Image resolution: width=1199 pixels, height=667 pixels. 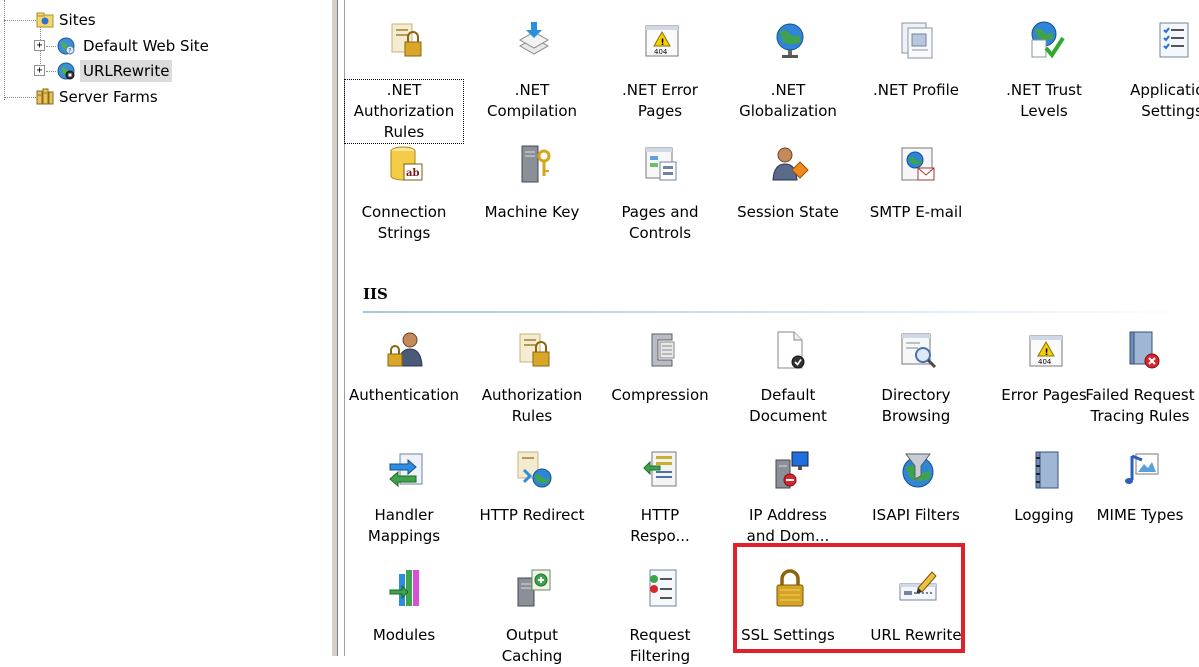 I want to click on feature-label: Application Settings, so click(x=1164, y=100).